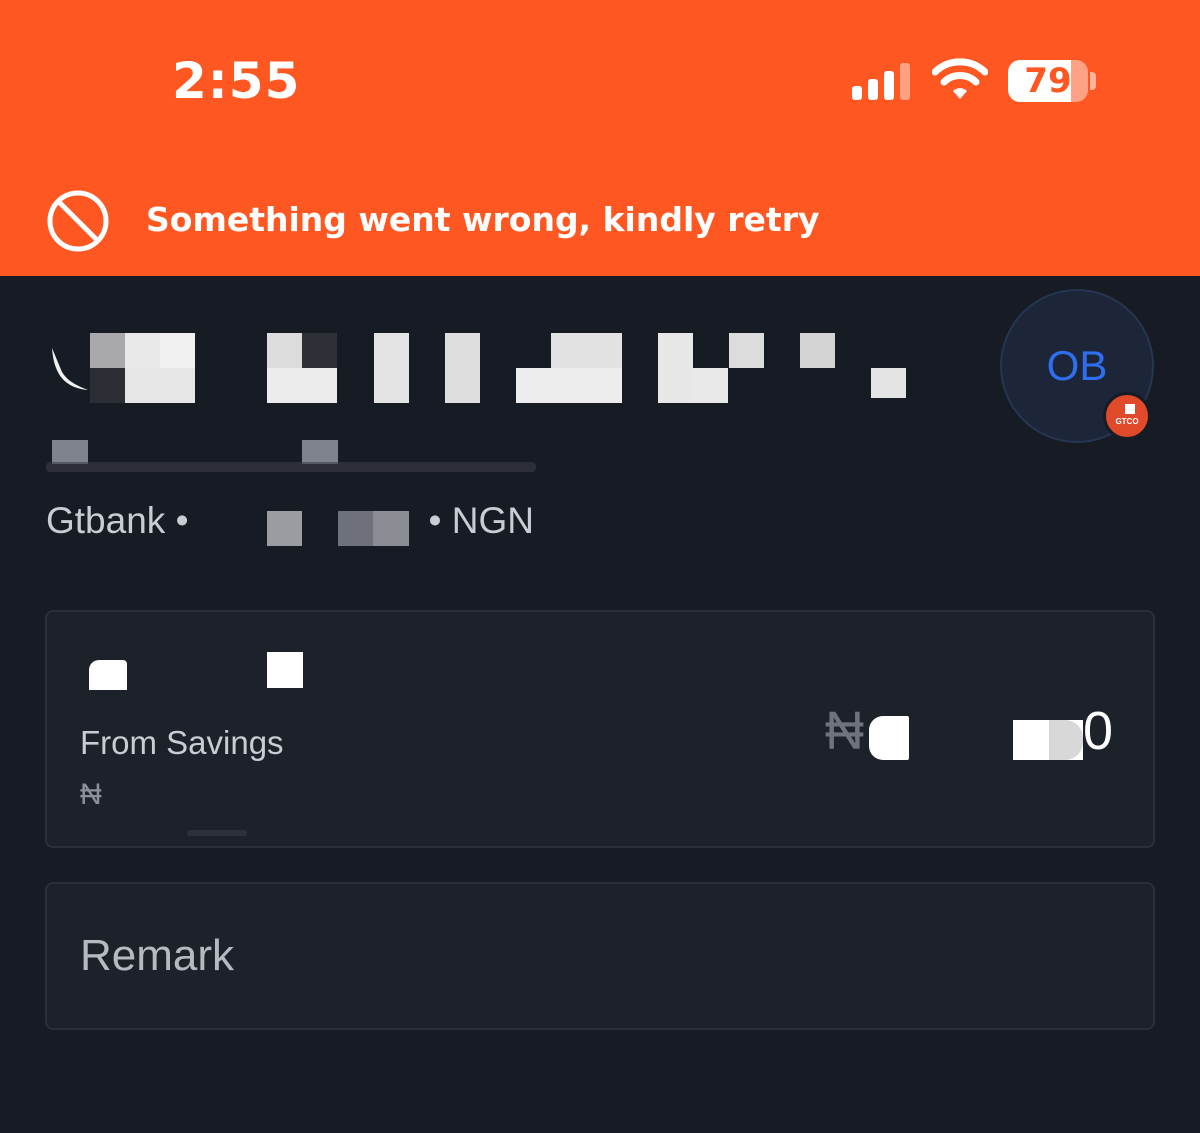  I want to click on wifi-icon, so click(960, 78).